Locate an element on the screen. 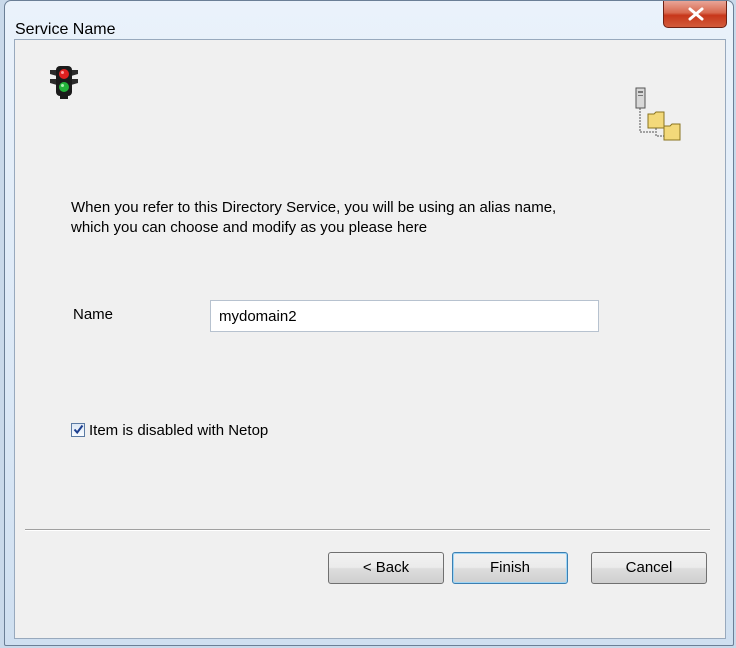 Image resolution: width=736 pixels, height=648 pixels. name-label: Name is located at coordinates (93, 314).